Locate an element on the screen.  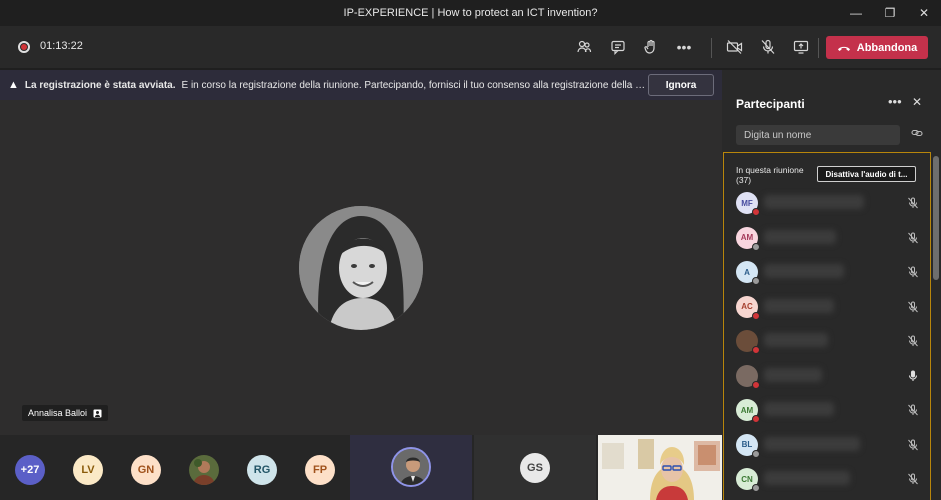
leave-button: Abbandona is located at coordinates (877, 47).